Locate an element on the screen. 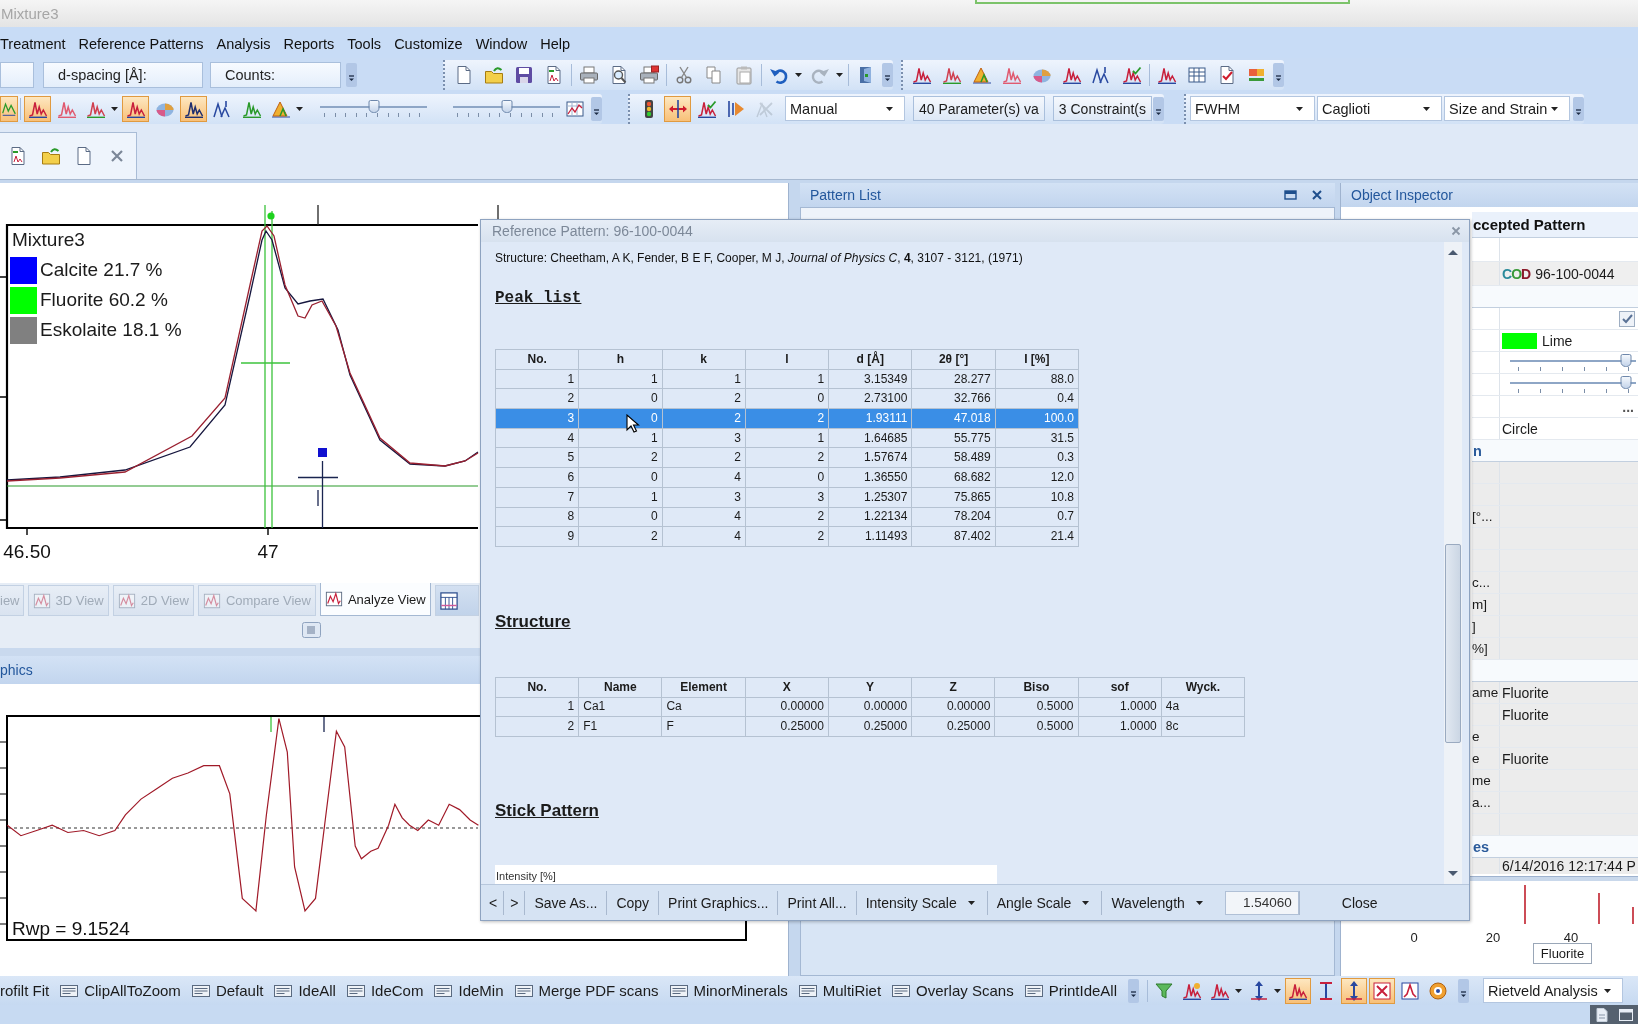 The height and width of the screenshot is (1024, 1638). macro-button: Merge PDF scans is located at coordinates (586, 990).